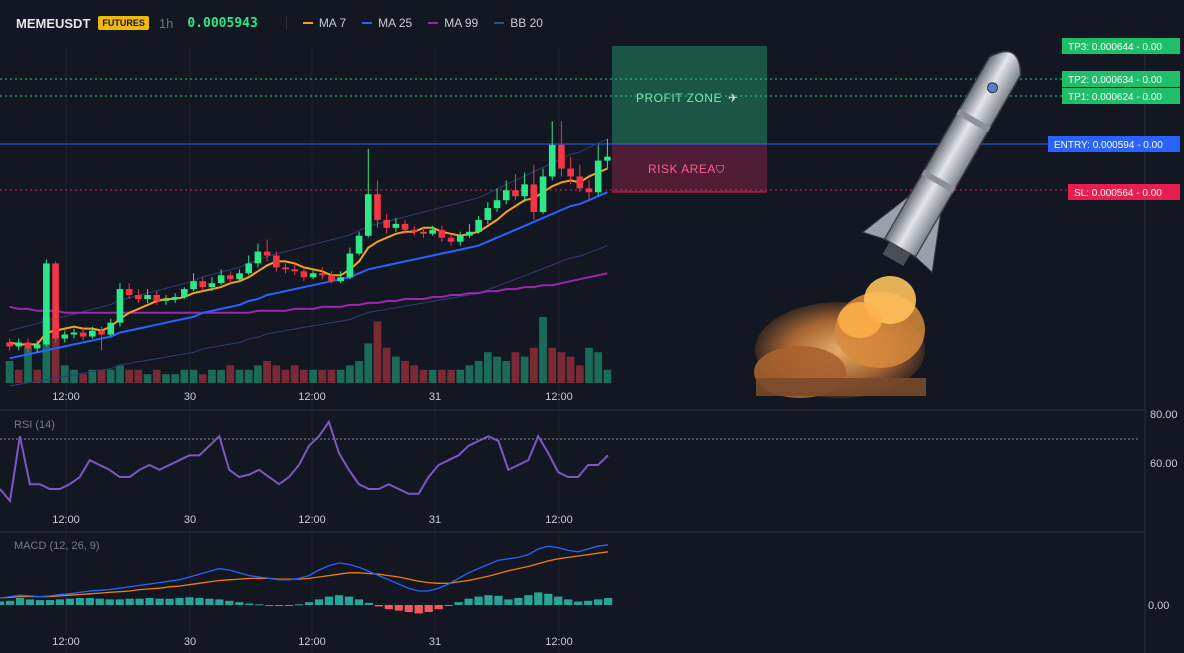 This screenshot has height=653, width=1184. Describe the element at coordinates (682, 169) in the screenshot. I see `risk-area-label: RISK AREA` at that location.